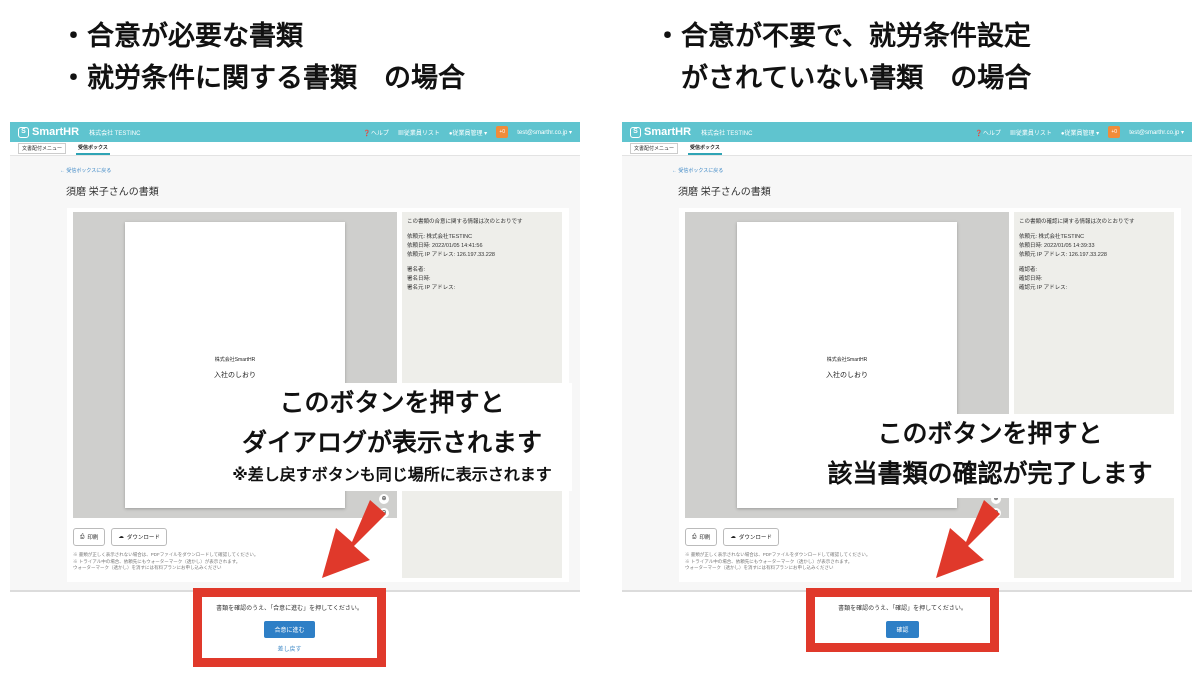 The width and height of the screenshot is (1200, 675). I want to click on info-sign-ip: 署名元 IP アドレス:, so click(431, 288).